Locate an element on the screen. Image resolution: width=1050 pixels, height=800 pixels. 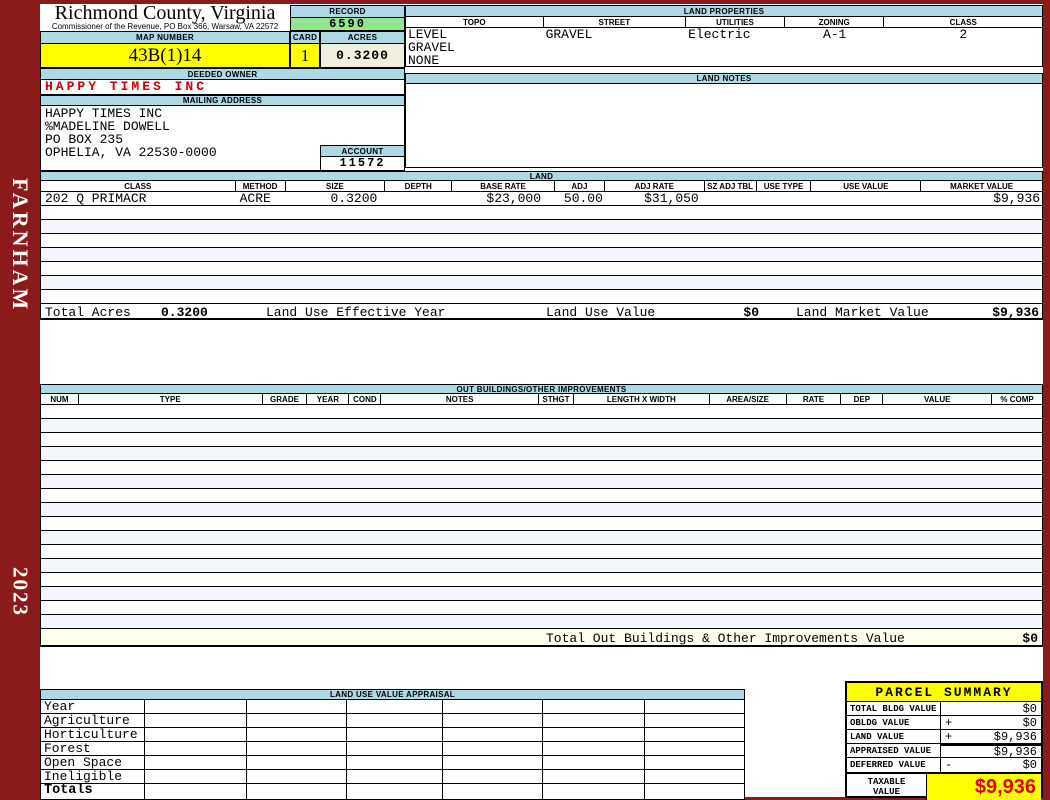
acres-value: 0.3200 is located at coordinates (362, 56).